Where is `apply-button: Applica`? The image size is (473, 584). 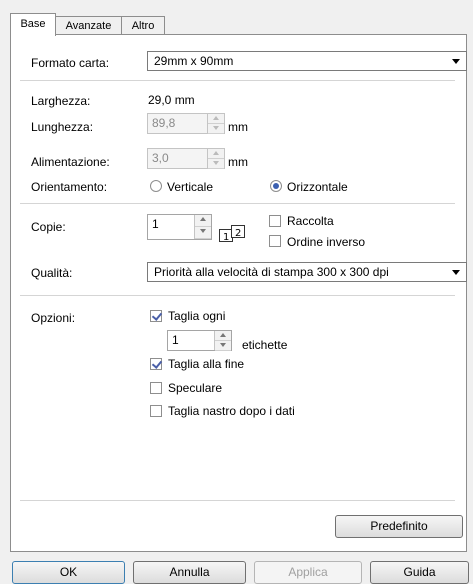 apply-button: Applica is located at coordinates (308, 572).